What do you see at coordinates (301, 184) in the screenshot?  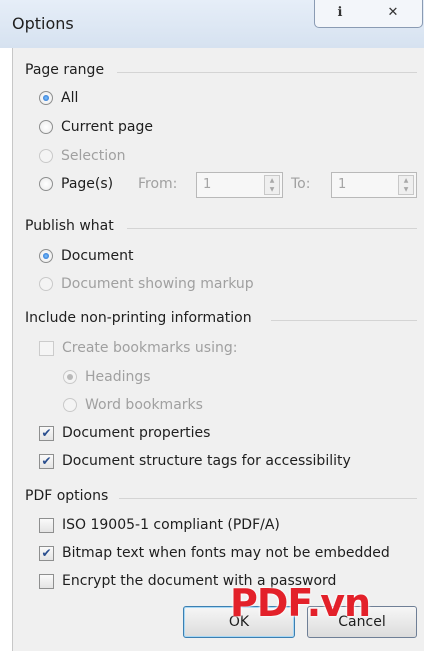 I see `to-label: To:` at bounding box center [301, 184].